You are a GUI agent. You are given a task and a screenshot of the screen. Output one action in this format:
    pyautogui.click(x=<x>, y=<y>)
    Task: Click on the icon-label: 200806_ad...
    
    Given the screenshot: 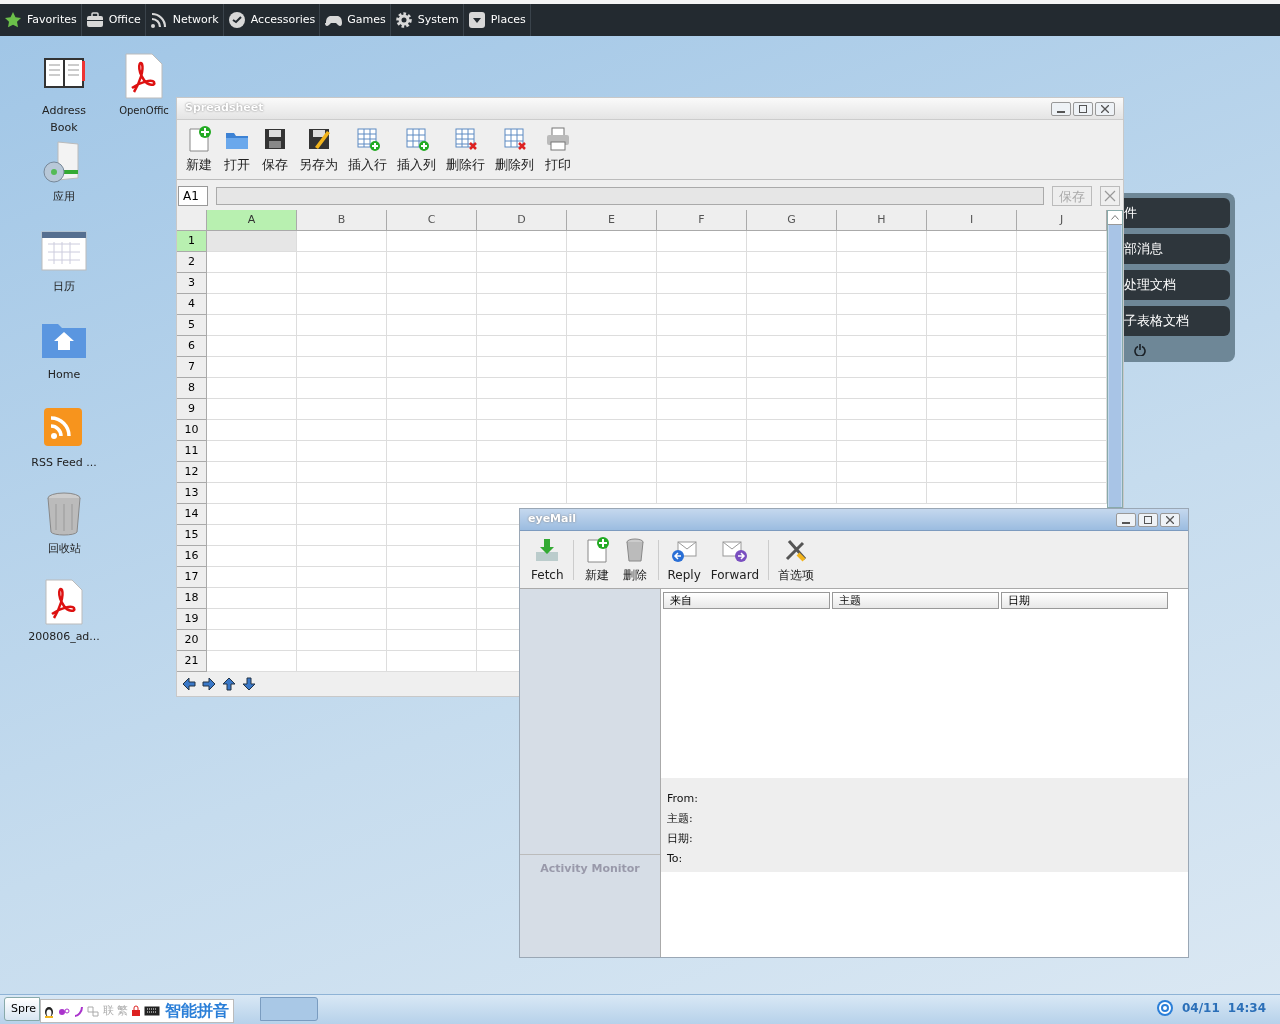 What is the action you would take?
    pyautogui.click(x=64, y=636)
    